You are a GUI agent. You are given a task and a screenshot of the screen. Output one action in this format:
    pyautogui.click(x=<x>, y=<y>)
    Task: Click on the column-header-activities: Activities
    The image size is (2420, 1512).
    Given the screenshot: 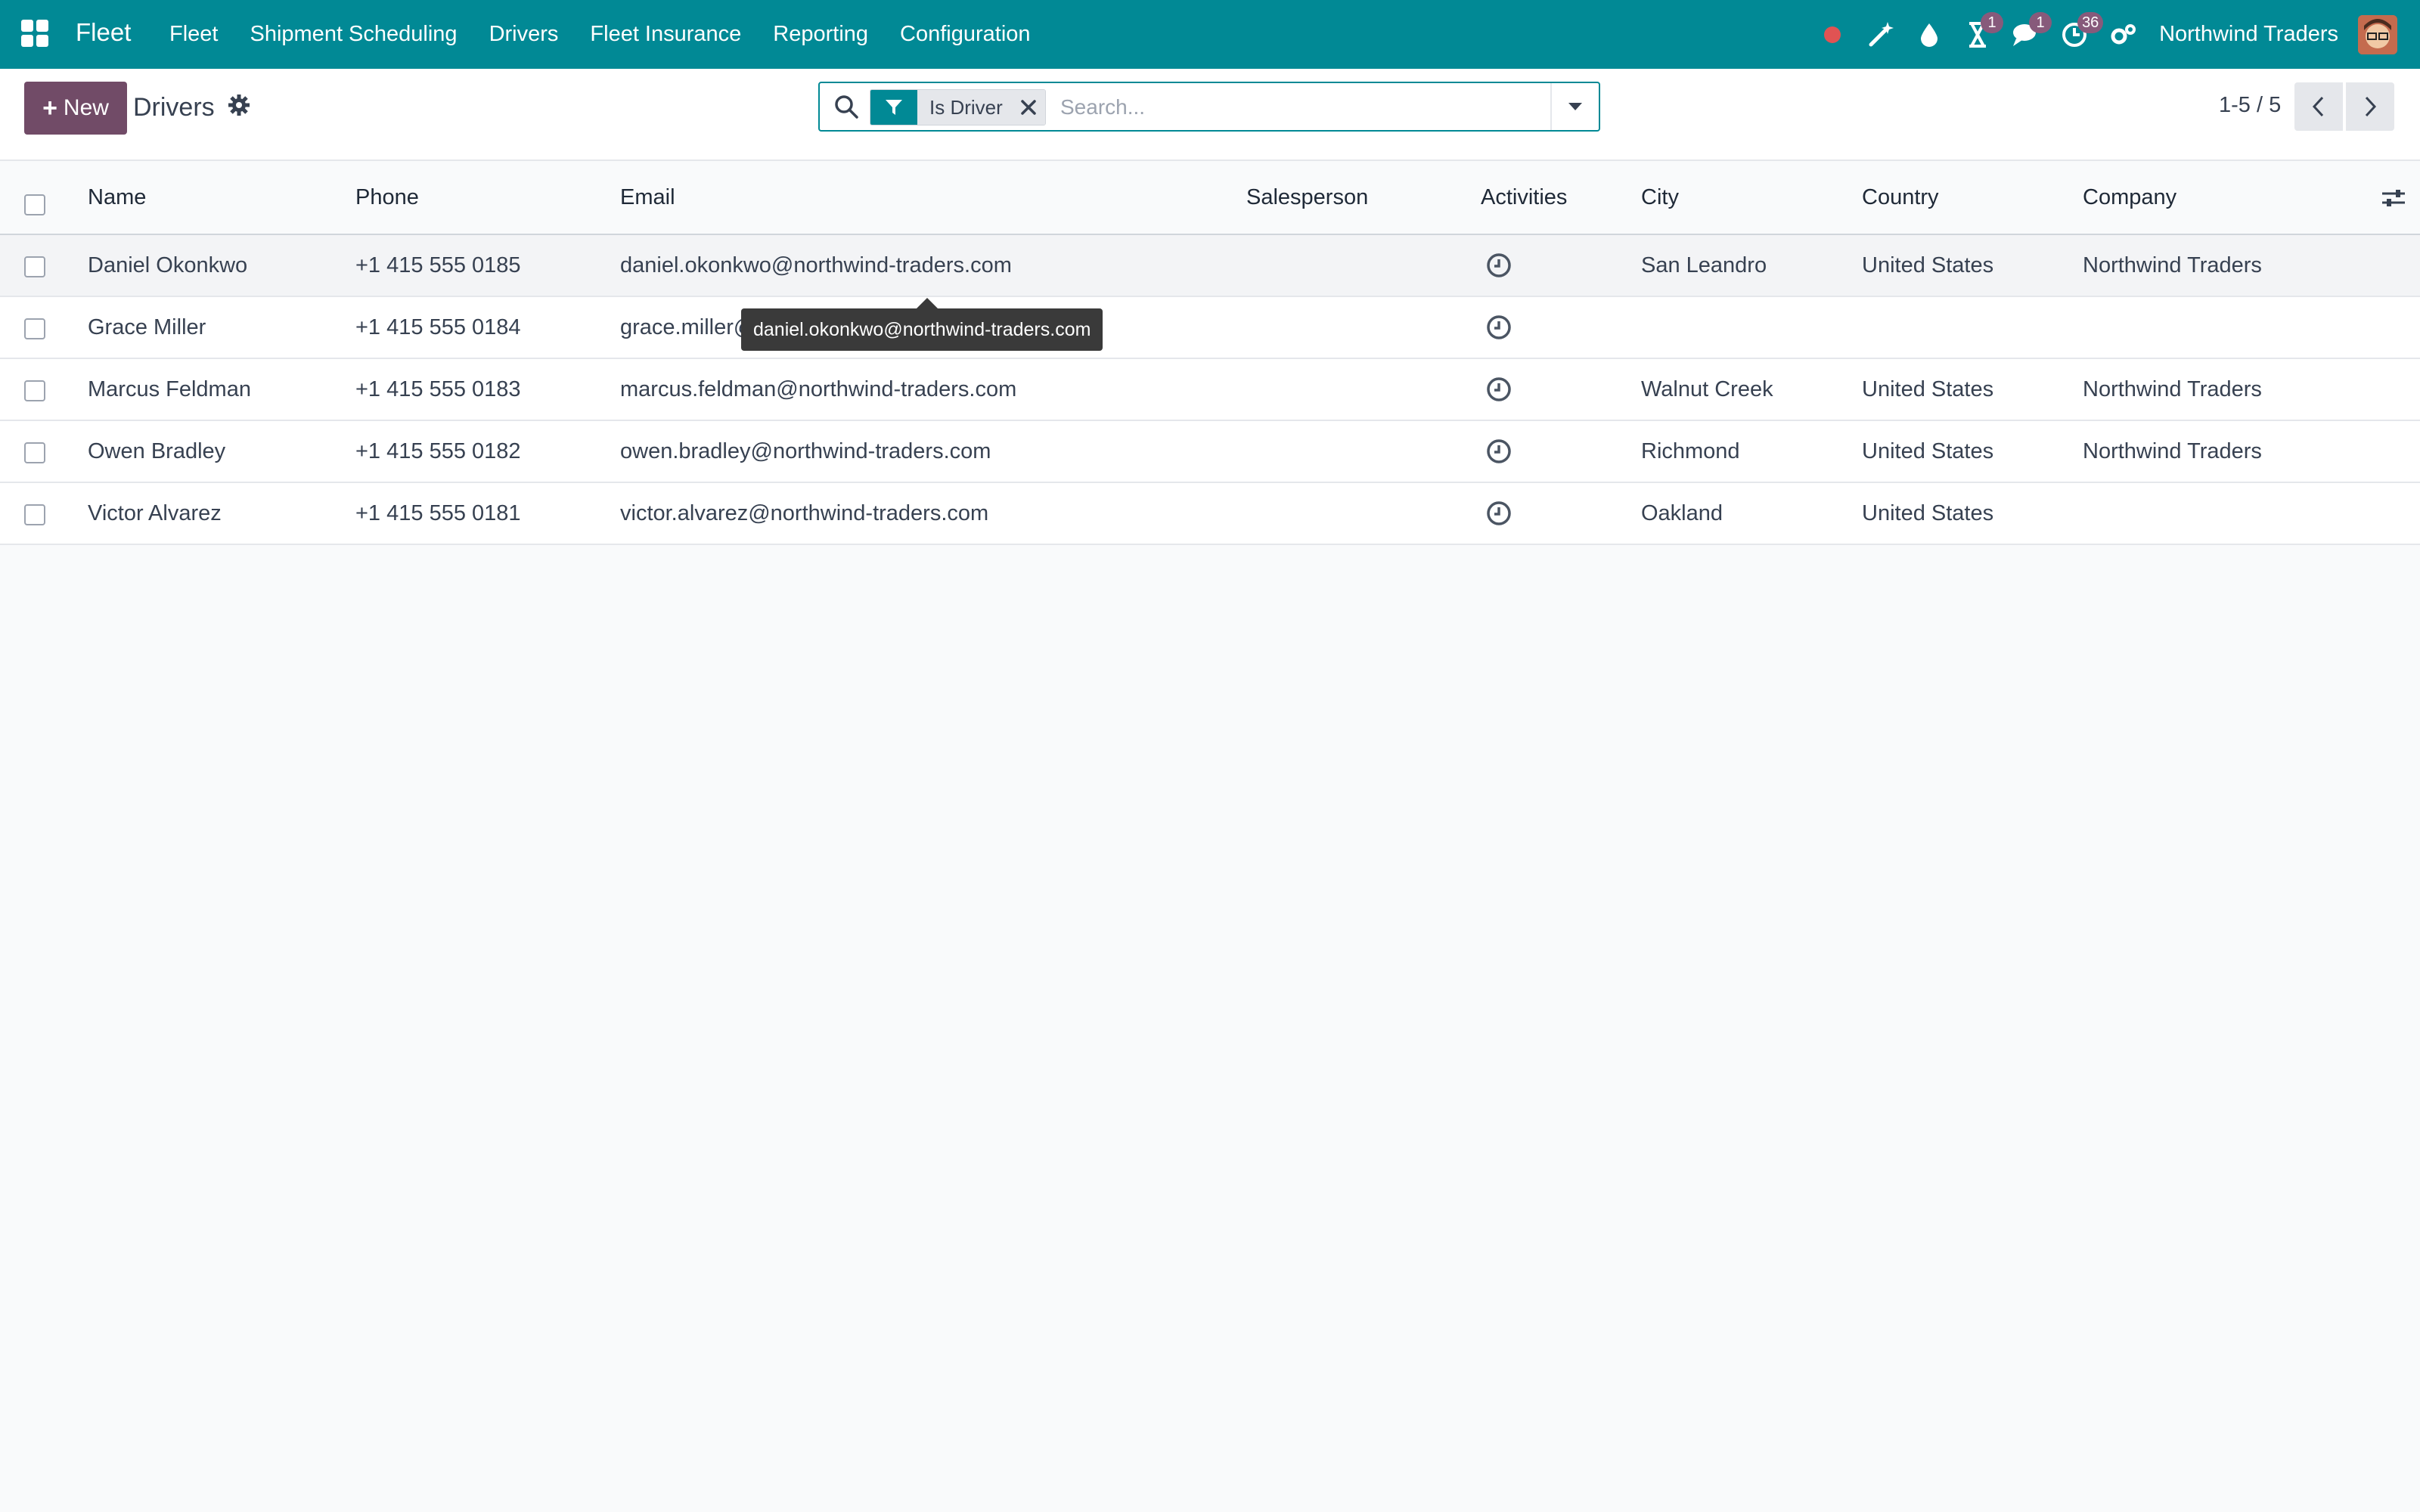 What is the action you would take?
    pyautogui.click(x=1556, y=197)
    